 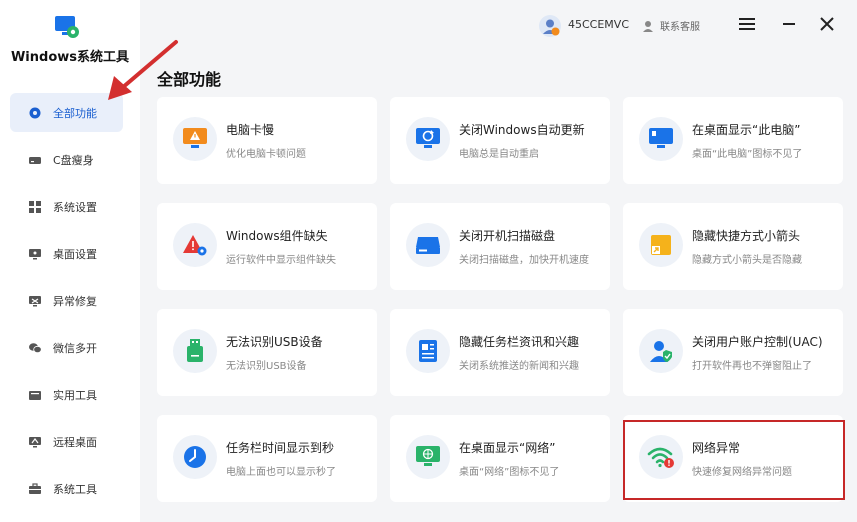 I want to click on card-title: 电脑卡慢, so click(x=250, y=130).